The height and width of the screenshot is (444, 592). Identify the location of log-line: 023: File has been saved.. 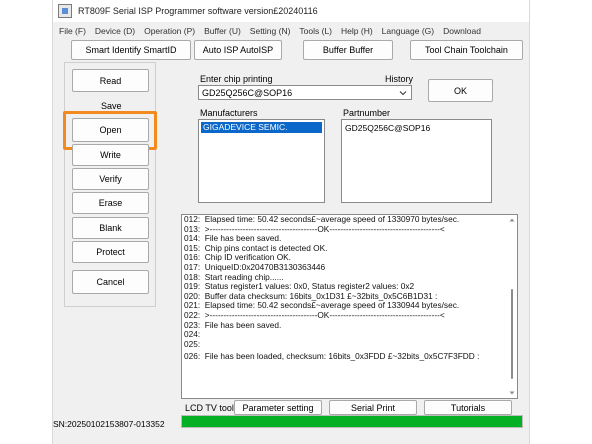
(233, 324).